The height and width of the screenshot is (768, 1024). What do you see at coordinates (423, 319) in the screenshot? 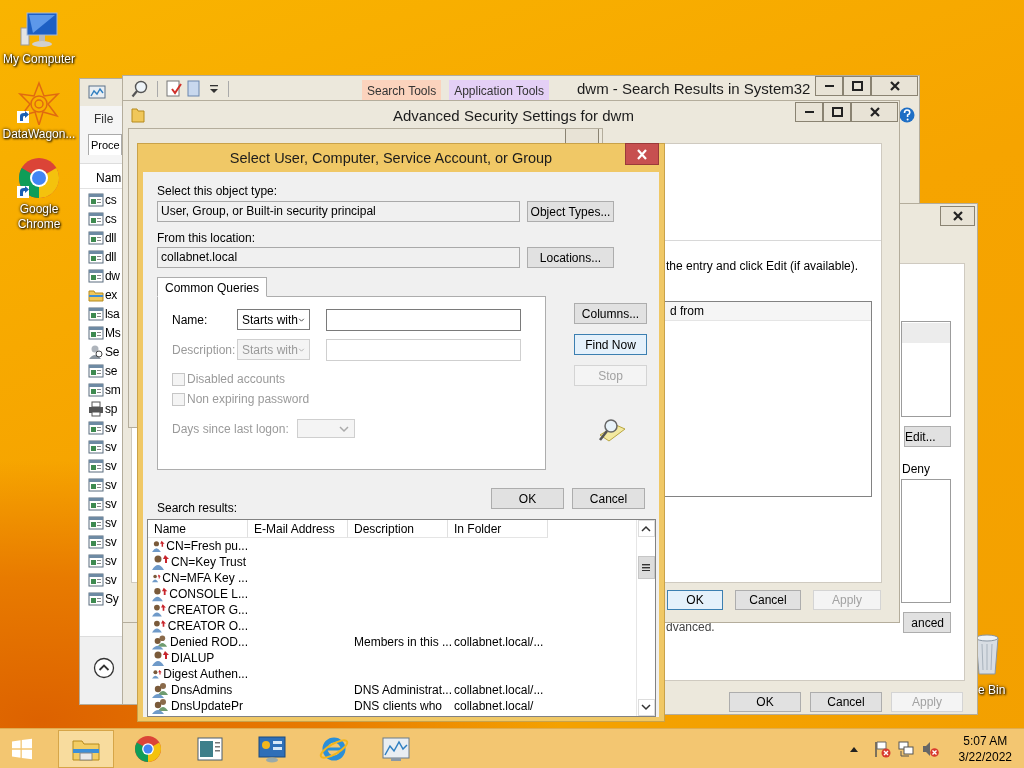
I see `name-field` at bounding box center [423, 319].